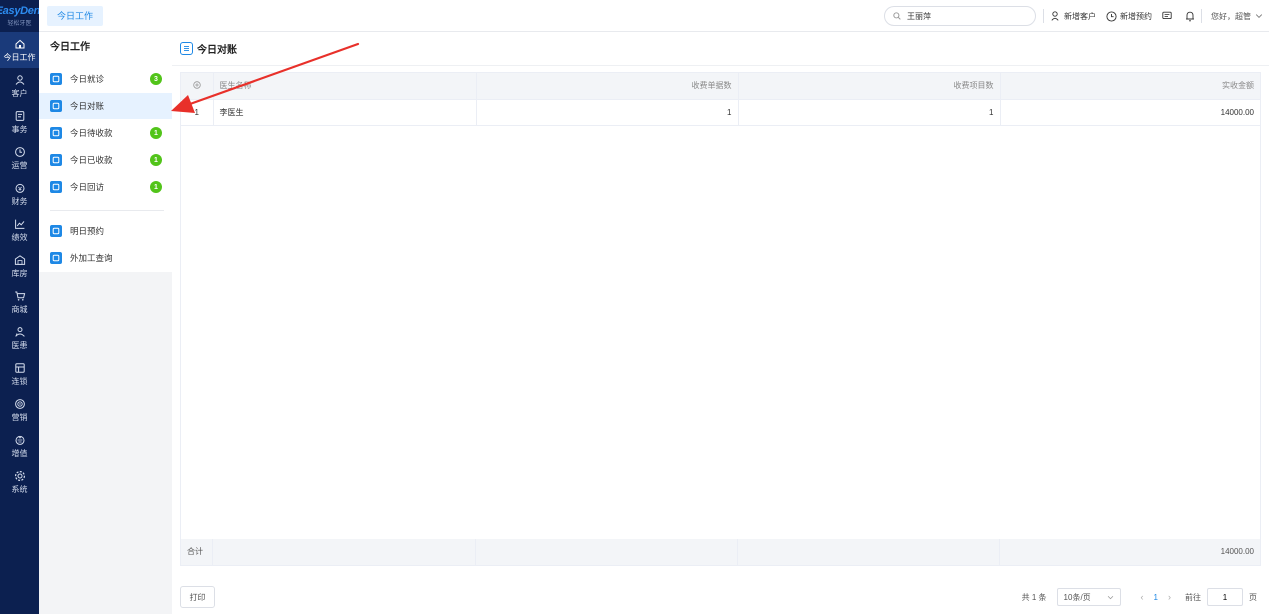  What do you see at coordinates (105, 79) in the screenshot?
I see `sidebar-item-1: 今日就诊 3` at bounding box center [105, 79].